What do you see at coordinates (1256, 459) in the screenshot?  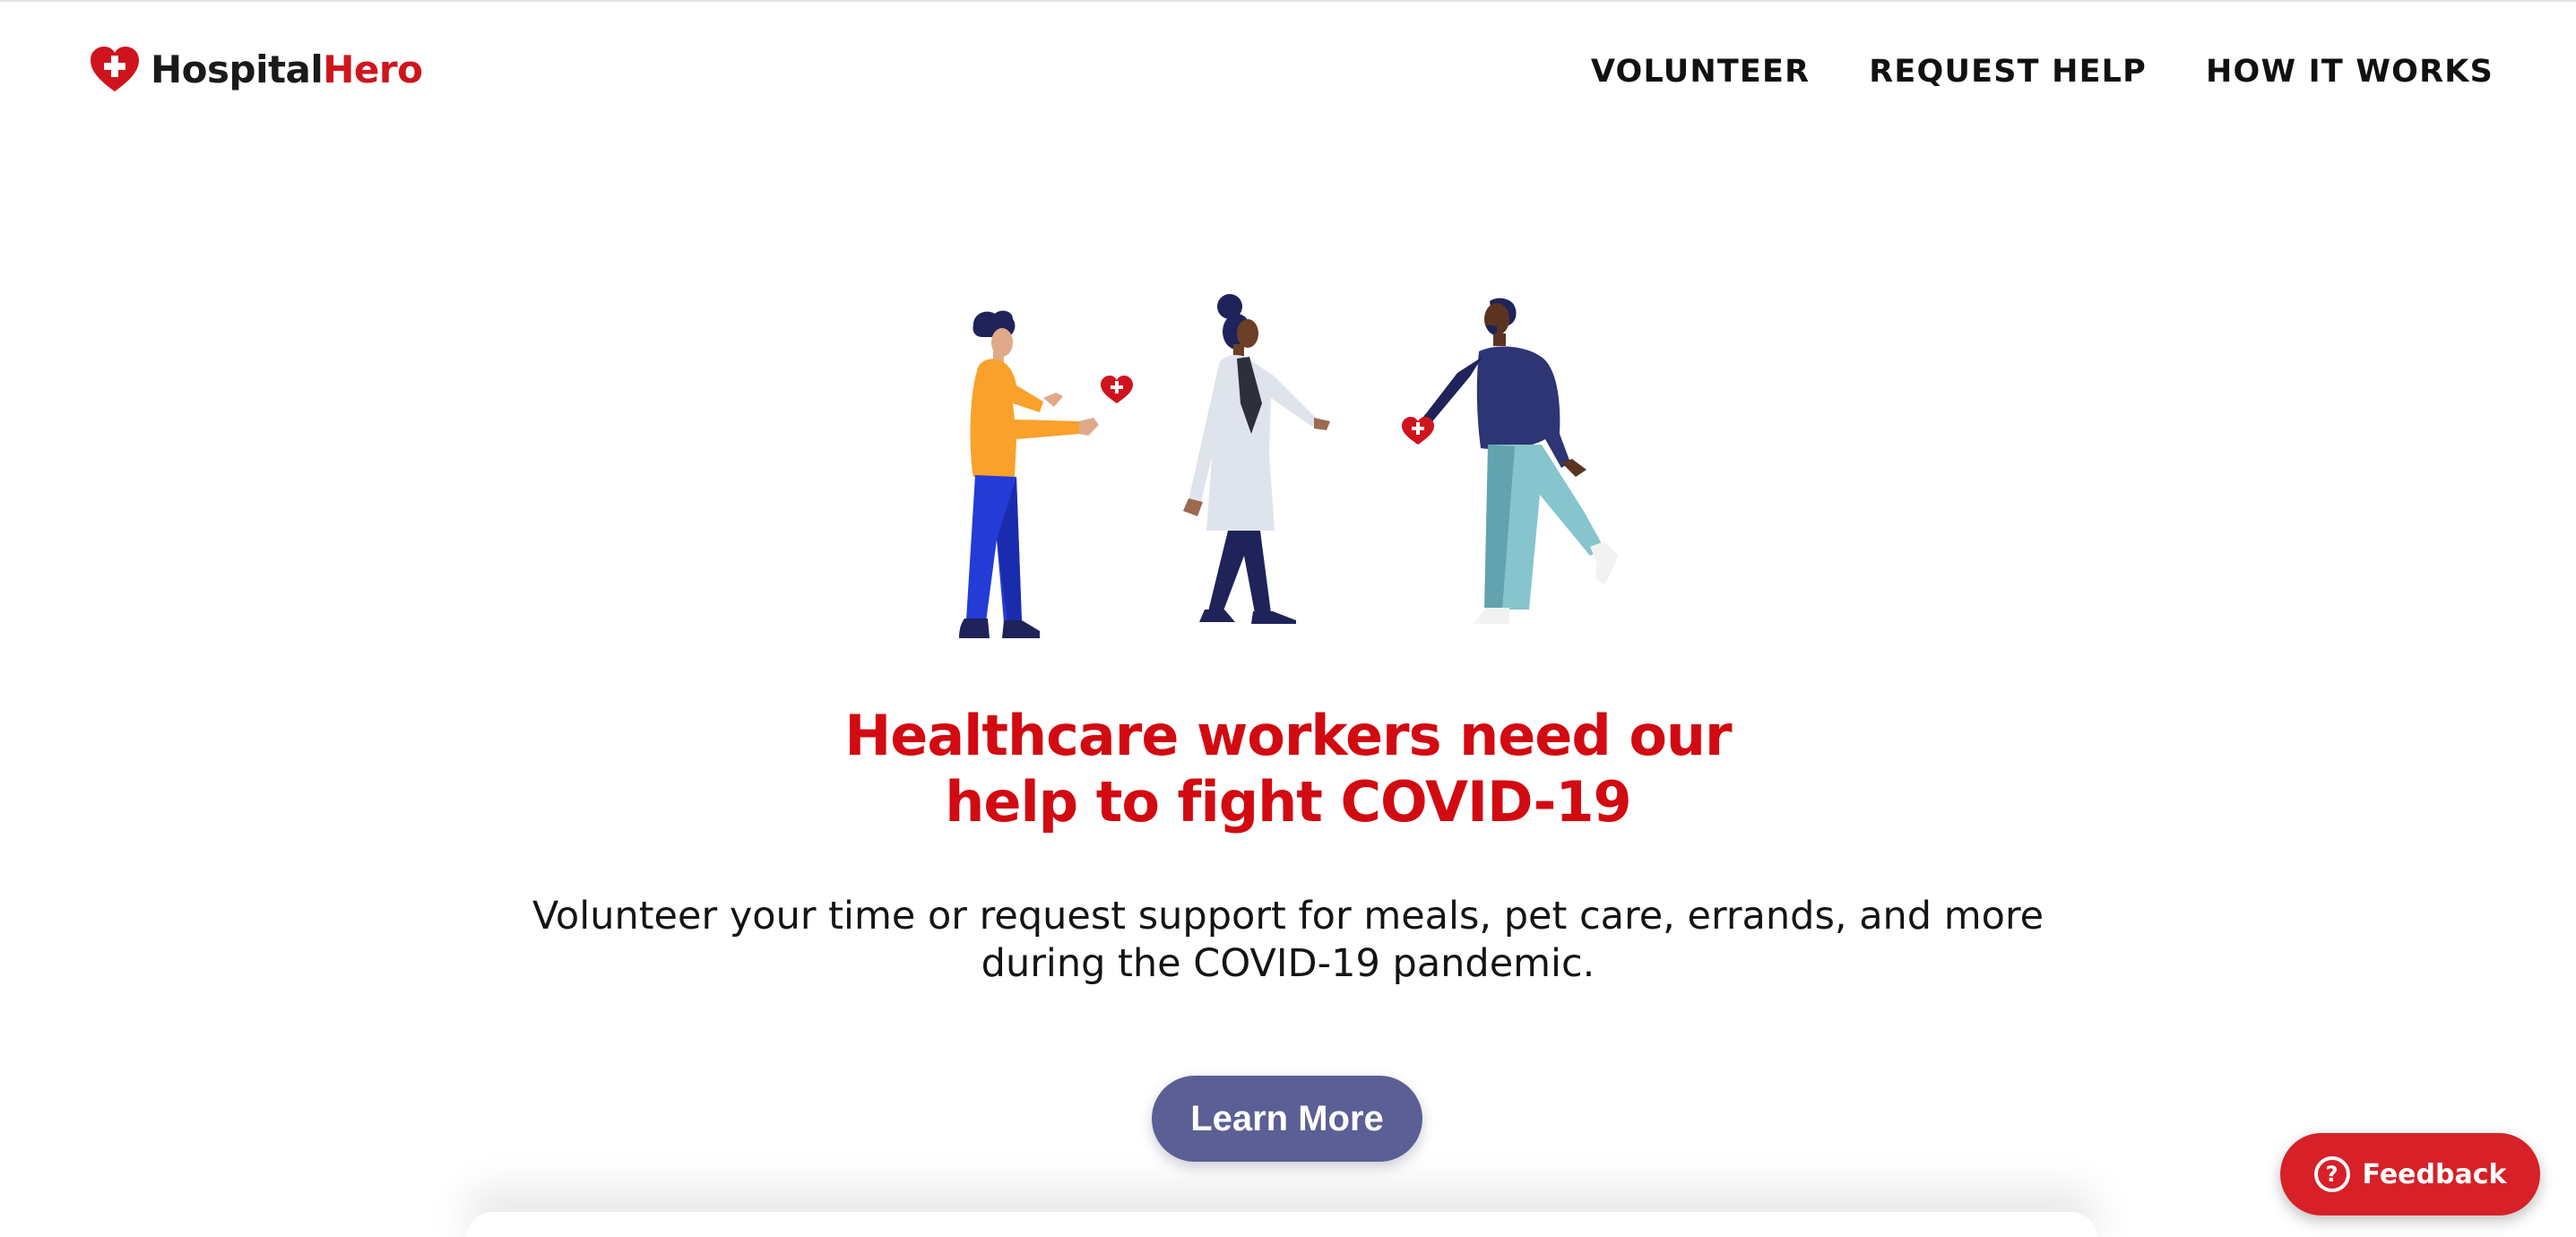 I see `healthcare-worker-figure` at bounding box center [1256, 459].